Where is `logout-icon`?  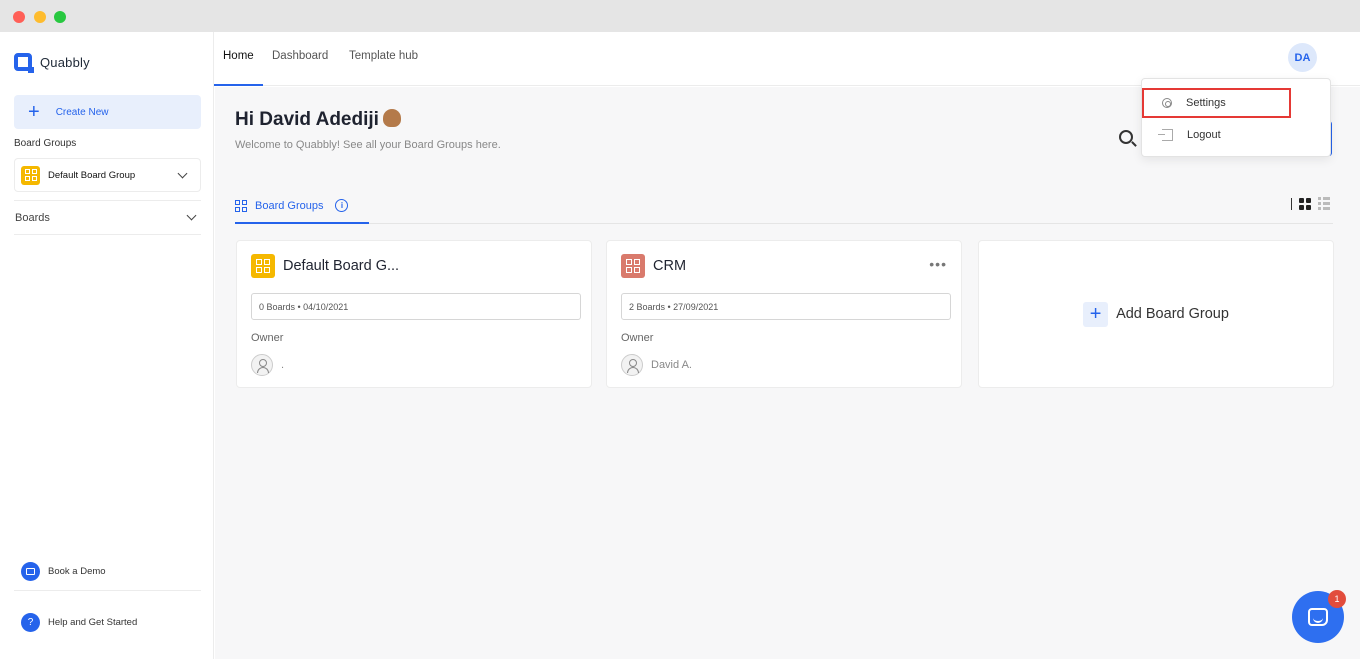
logout-icon is located at coordinates (1165, 135).